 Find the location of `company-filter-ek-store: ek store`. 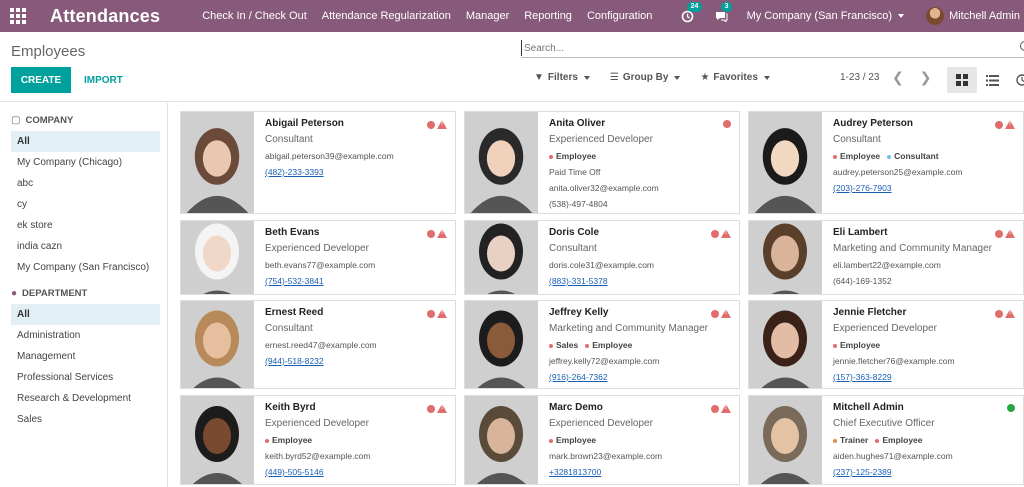

company-filter-ek-store: ek store is located at coordinates (85, 225).